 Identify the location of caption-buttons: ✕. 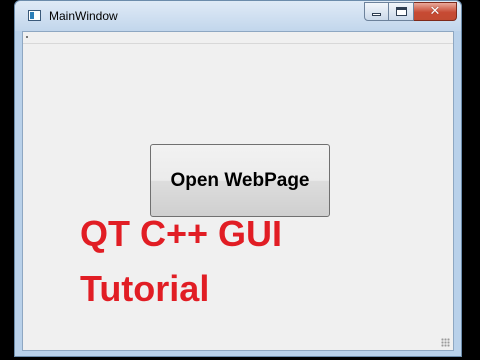
(410, 12).